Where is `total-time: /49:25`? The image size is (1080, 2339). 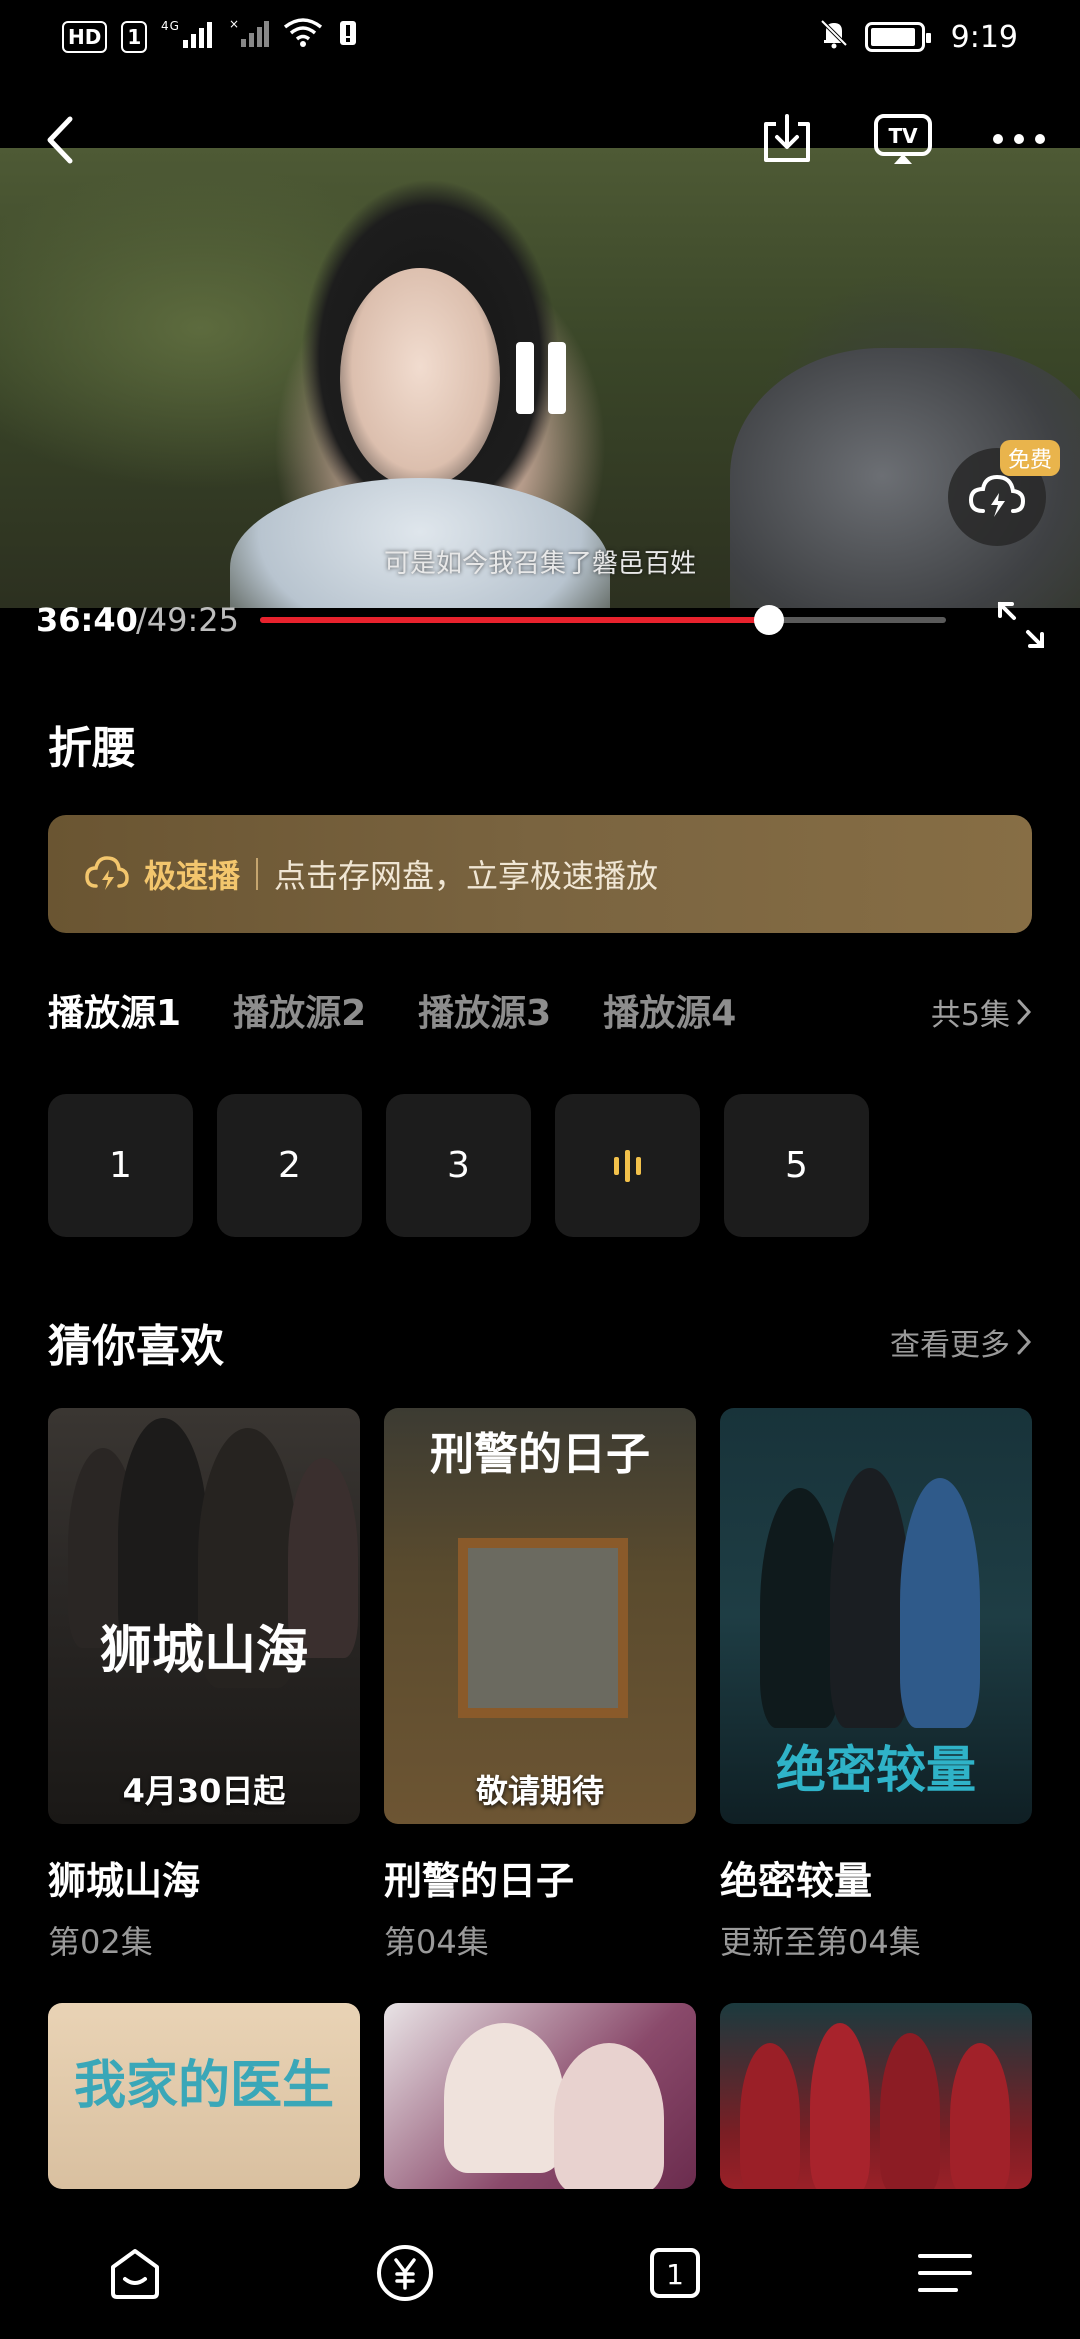
total-time: /49:25 is located at coordinates (187, 620).